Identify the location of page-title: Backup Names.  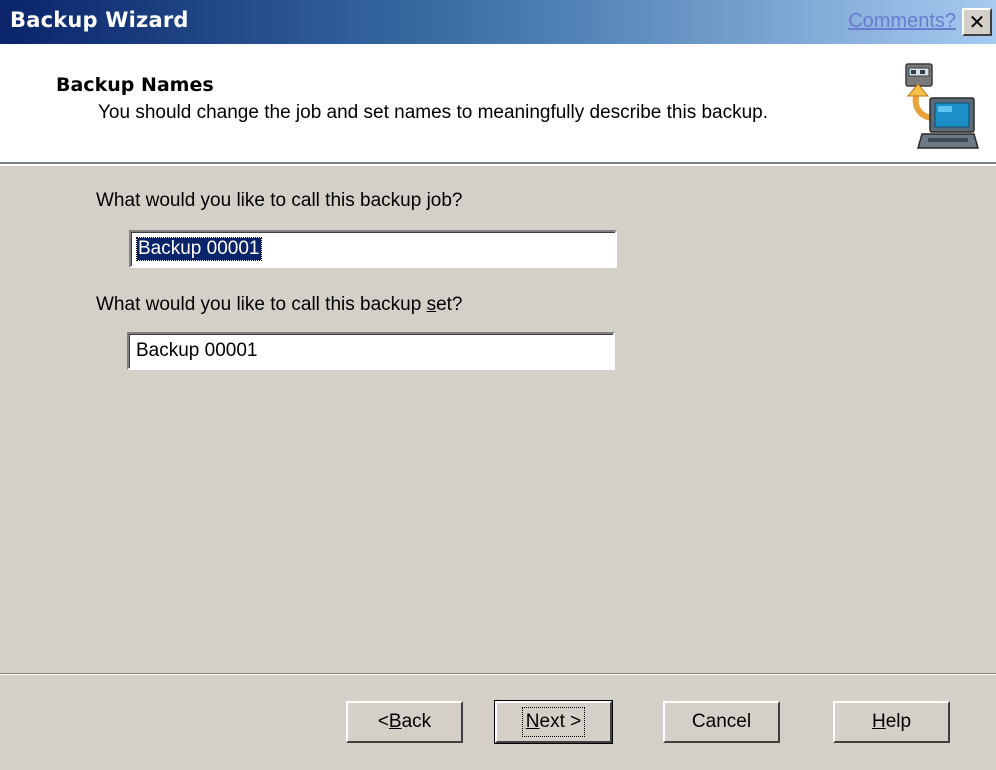
(135, 85).